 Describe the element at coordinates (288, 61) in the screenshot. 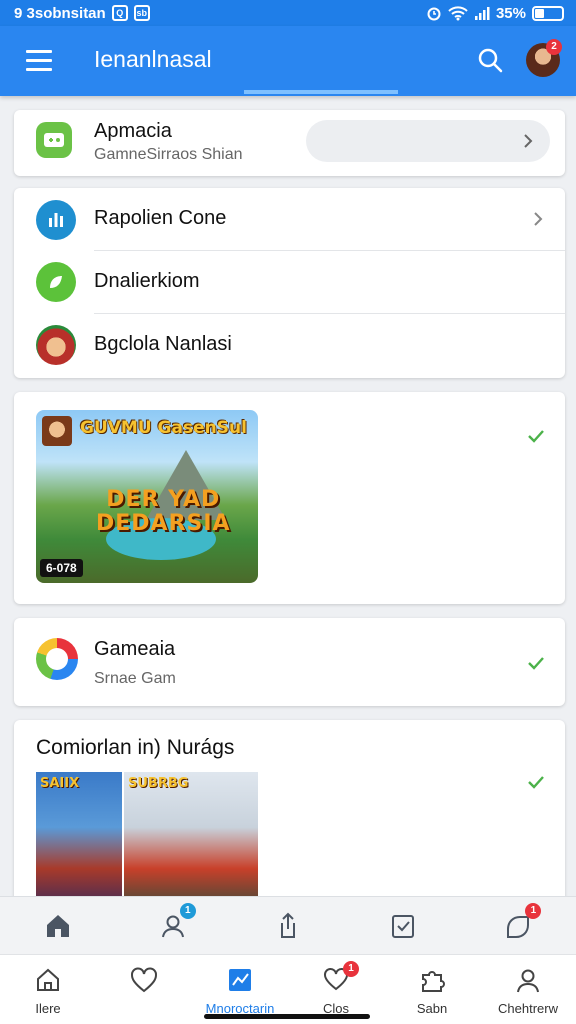

I see `app-bar: Ienanlnasal 2` at that location.